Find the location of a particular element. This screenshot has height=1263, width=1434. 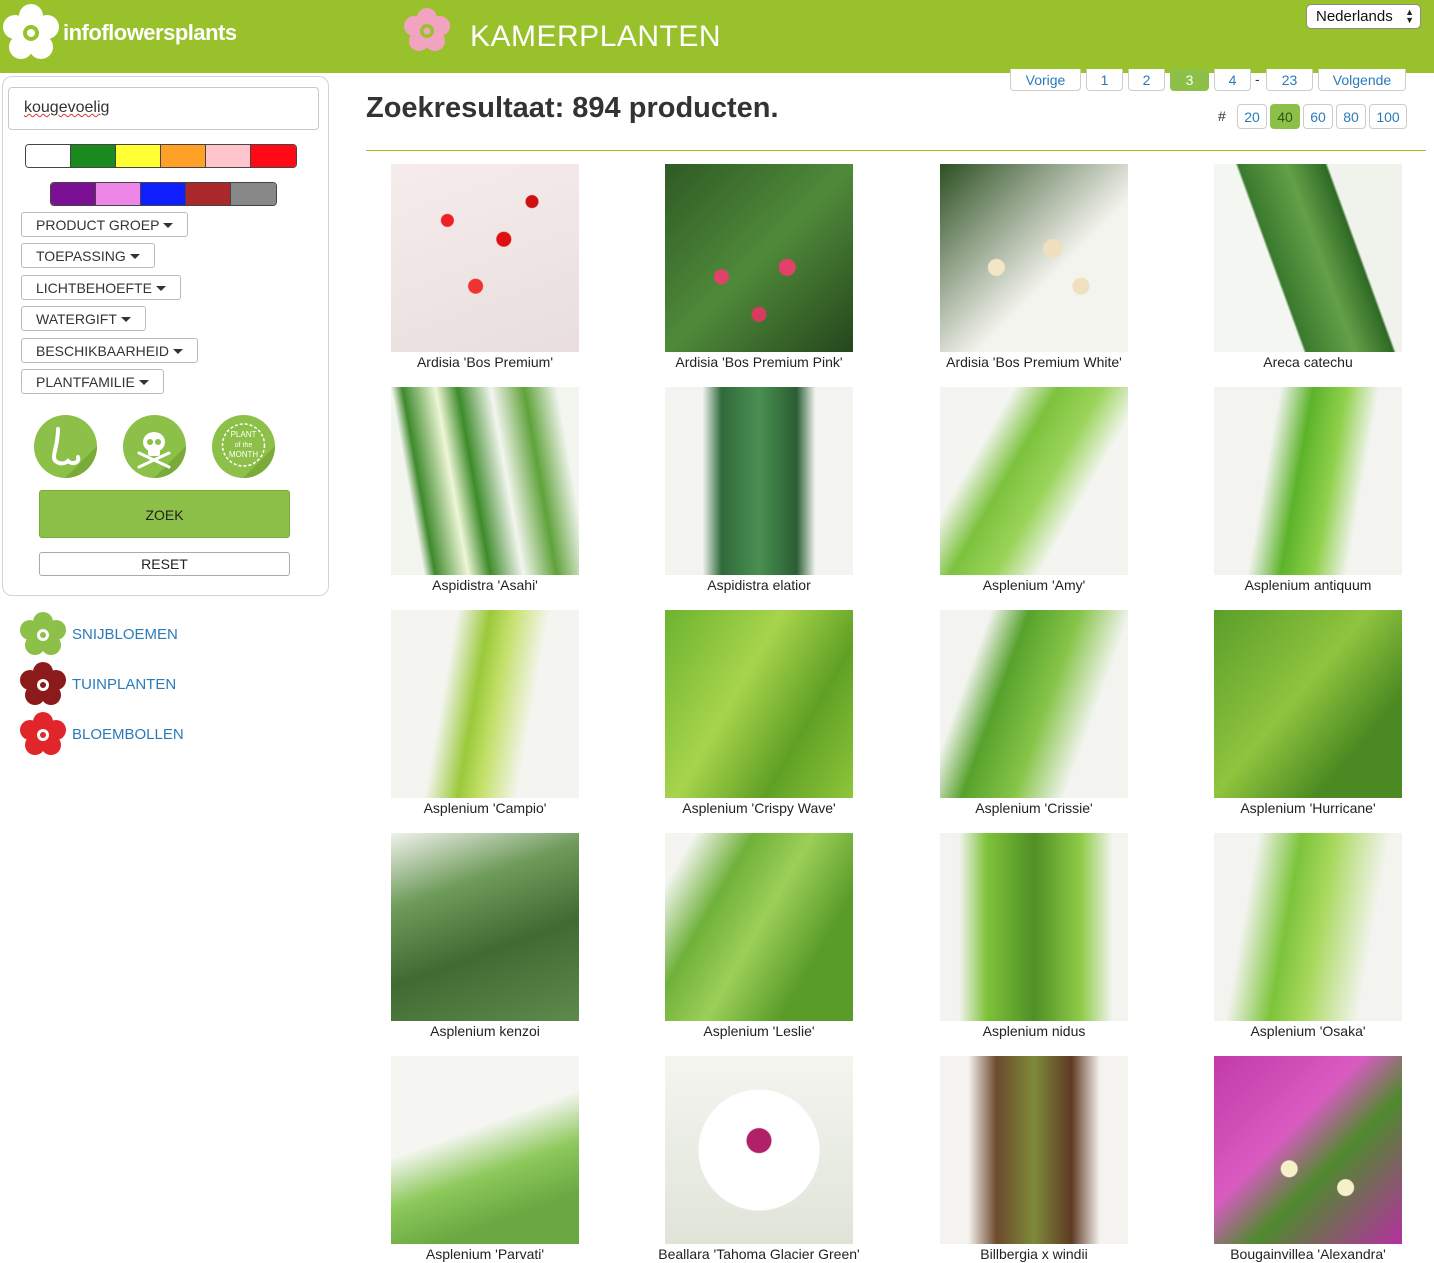

filter-product-groep: PRODUCT GROEP is located at coordinates (105, 224).